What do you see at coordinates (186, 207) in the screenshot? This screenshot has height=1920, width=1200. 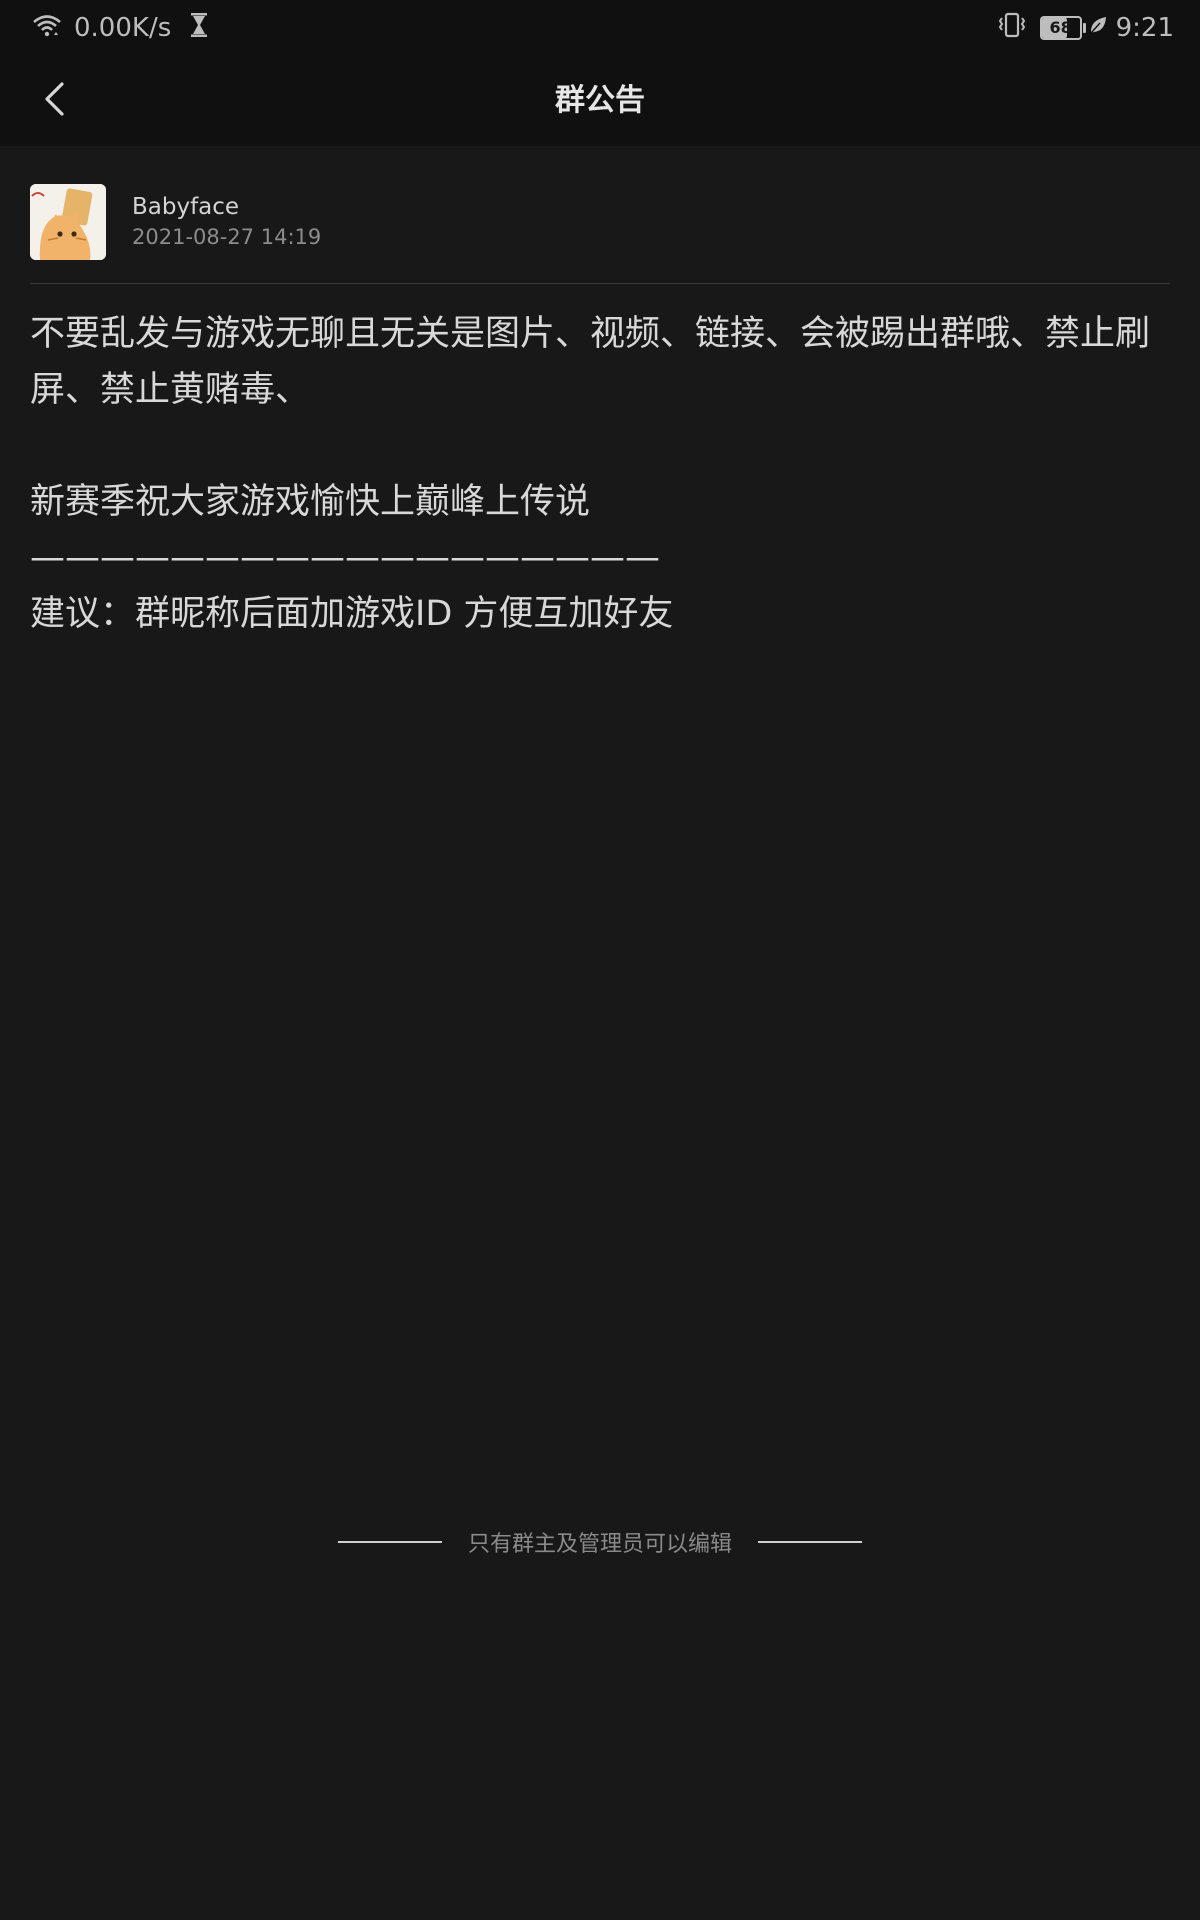 I see `author-name: Babyface` at bounding box center [186, 207].